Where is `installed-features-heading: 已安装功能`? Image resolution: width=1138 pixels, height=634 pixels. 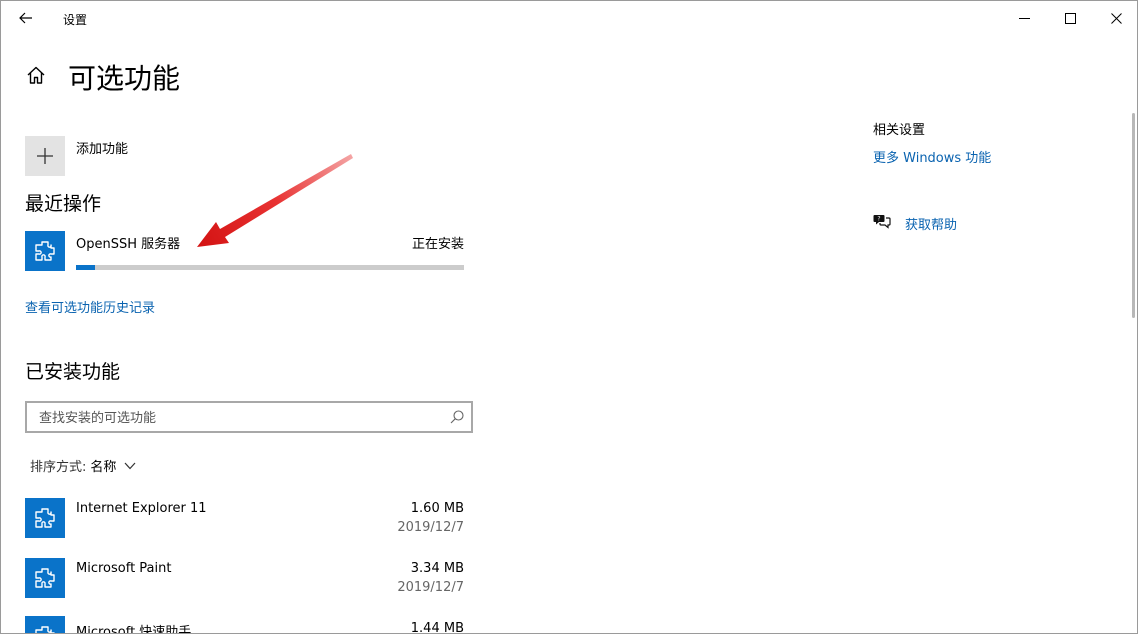 installed-features-heading: 已安装功能 is located at coordinates (73, 372).